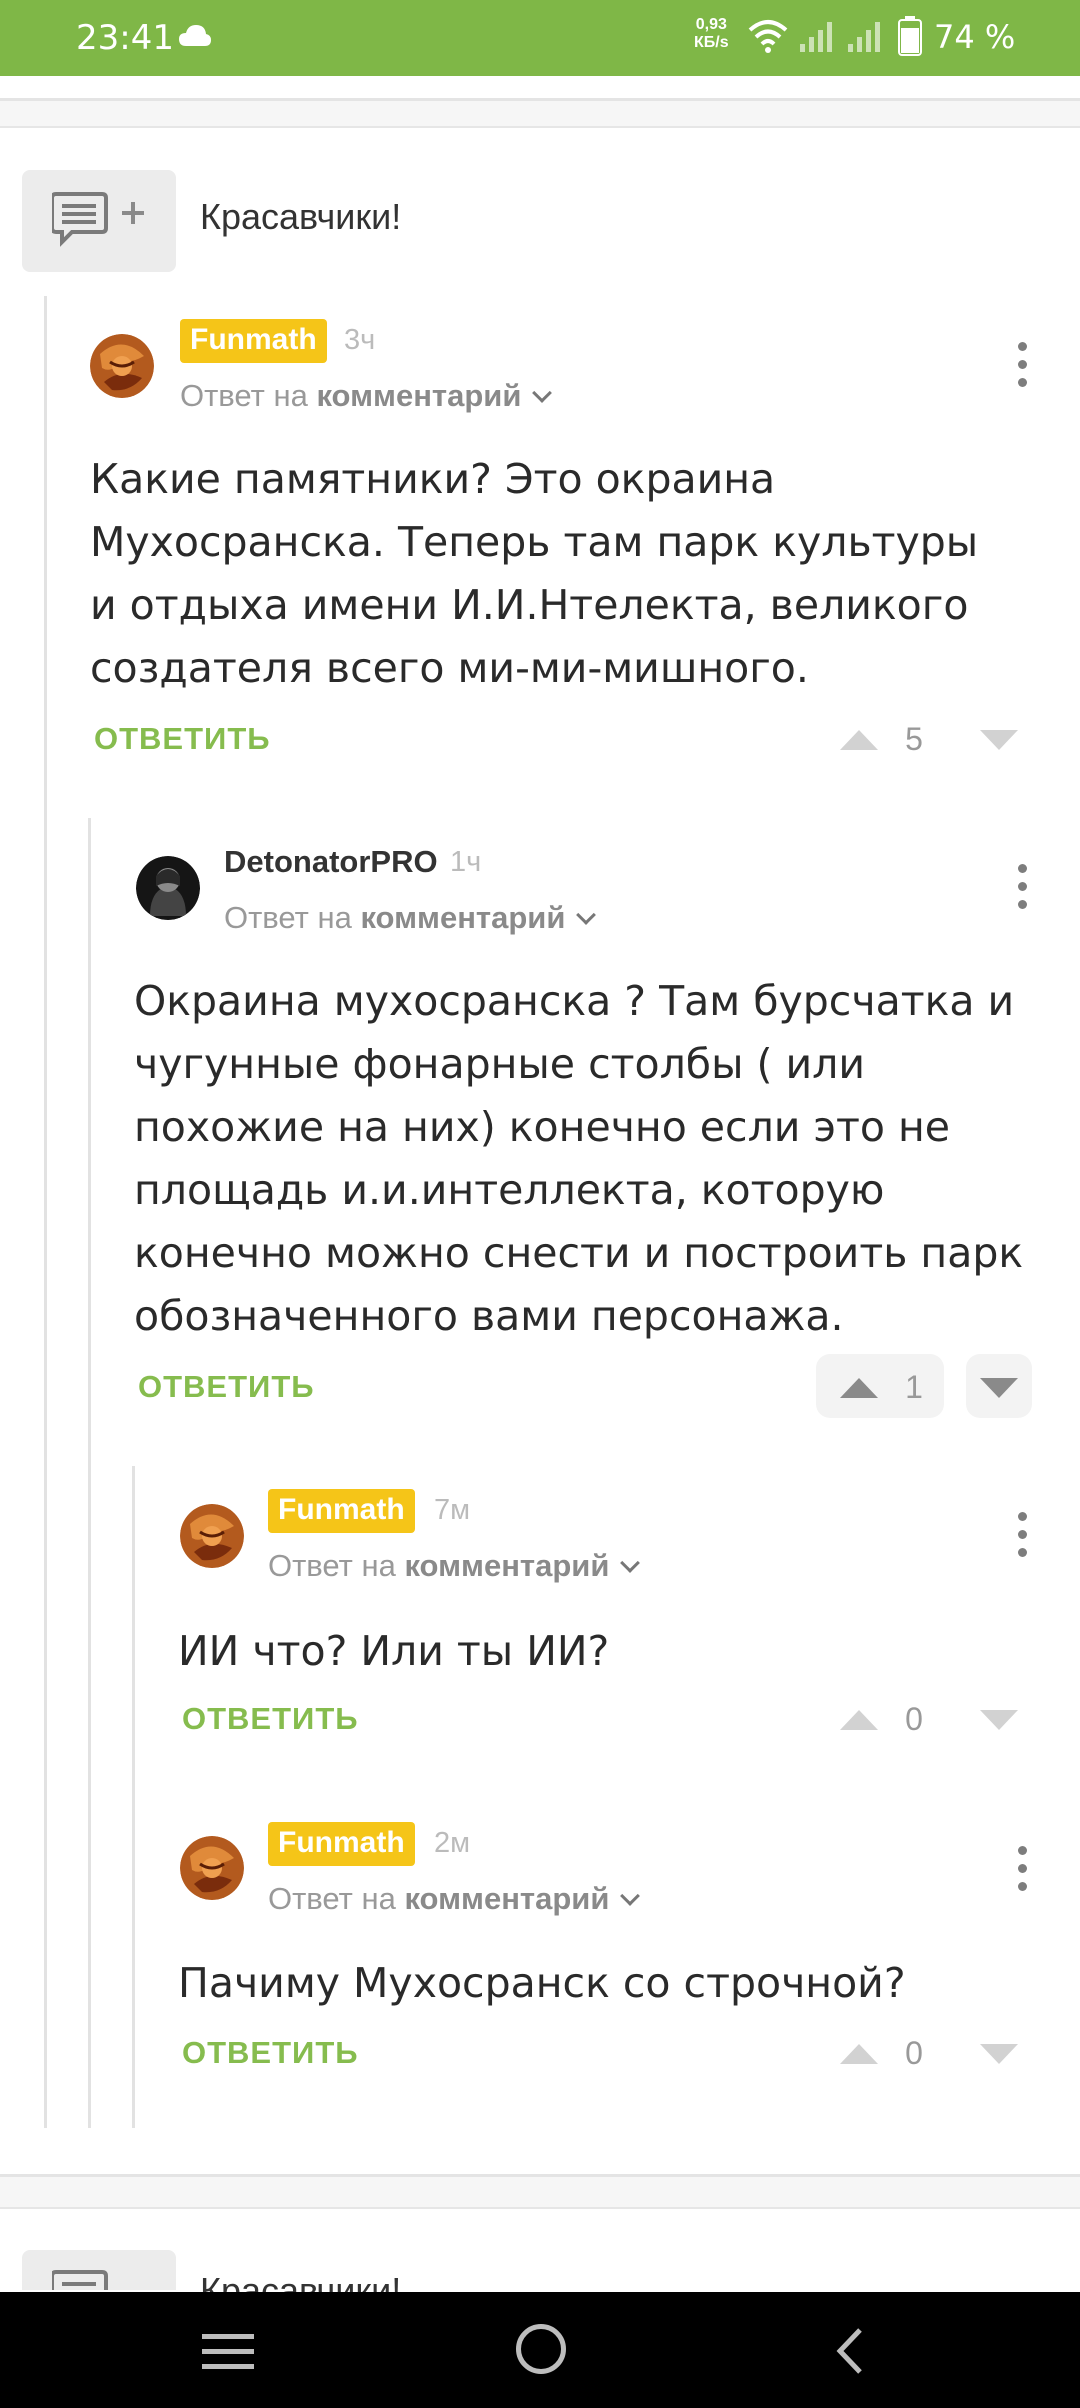 The width and height of the screenshot is (1080, 2408). I want to click on comment-time: 3ч, so click(360, 340).